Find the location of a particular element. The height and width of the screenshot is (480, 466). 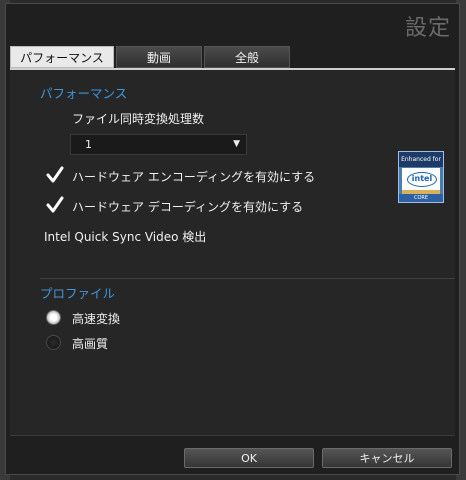

badge-logo-area: intel is located at coordinates (421, 179).